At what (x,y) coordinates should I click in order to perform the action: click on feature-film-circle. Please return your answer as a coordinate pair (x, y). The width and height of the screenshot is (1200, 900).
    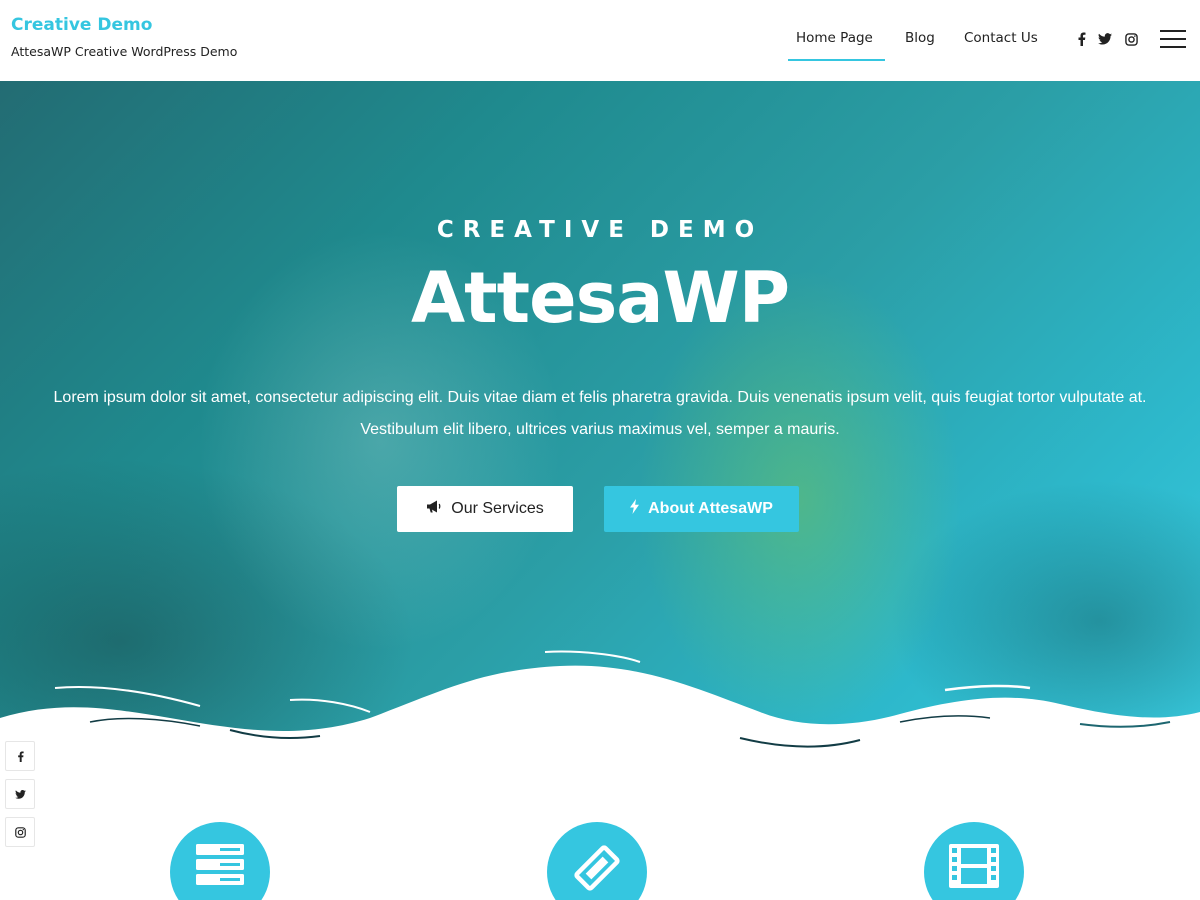
    Looking at the image, I should click on (974, 861).